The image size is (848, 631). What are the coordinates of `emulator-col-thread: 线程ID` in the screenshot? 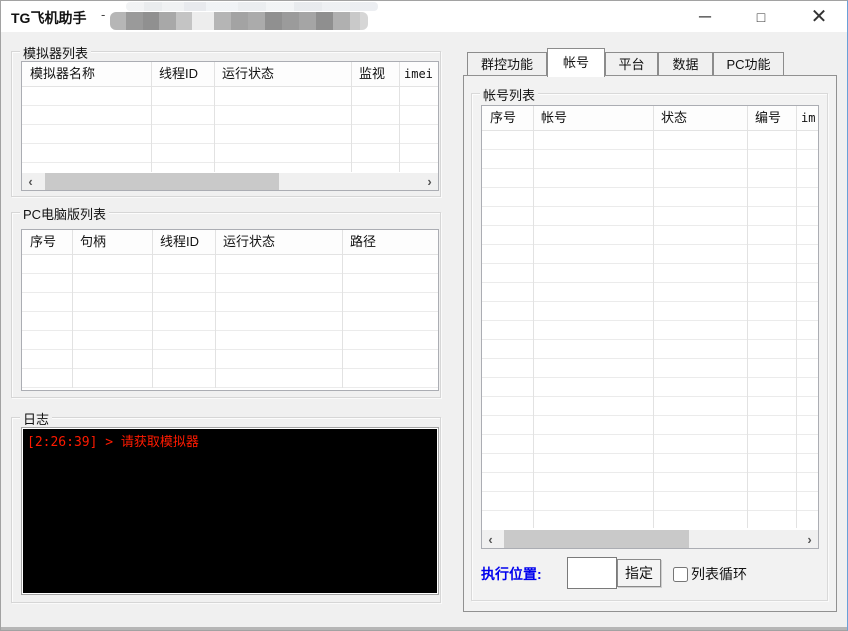 It's located at (186, 74).